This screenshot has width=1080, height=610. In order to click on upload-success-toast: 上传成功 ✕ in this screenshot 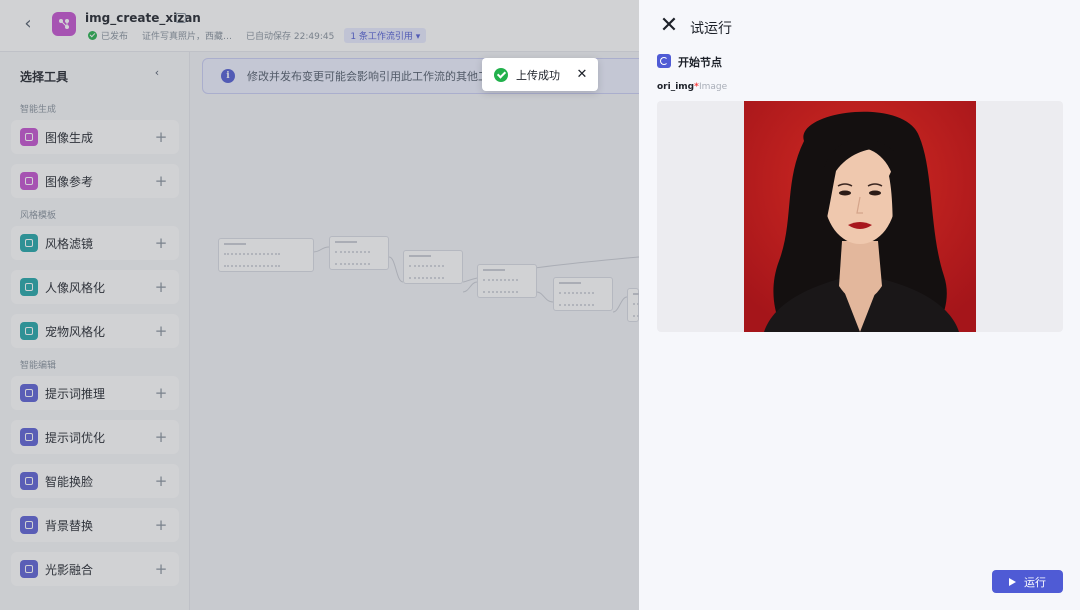, I will do `click(540, 74)`.